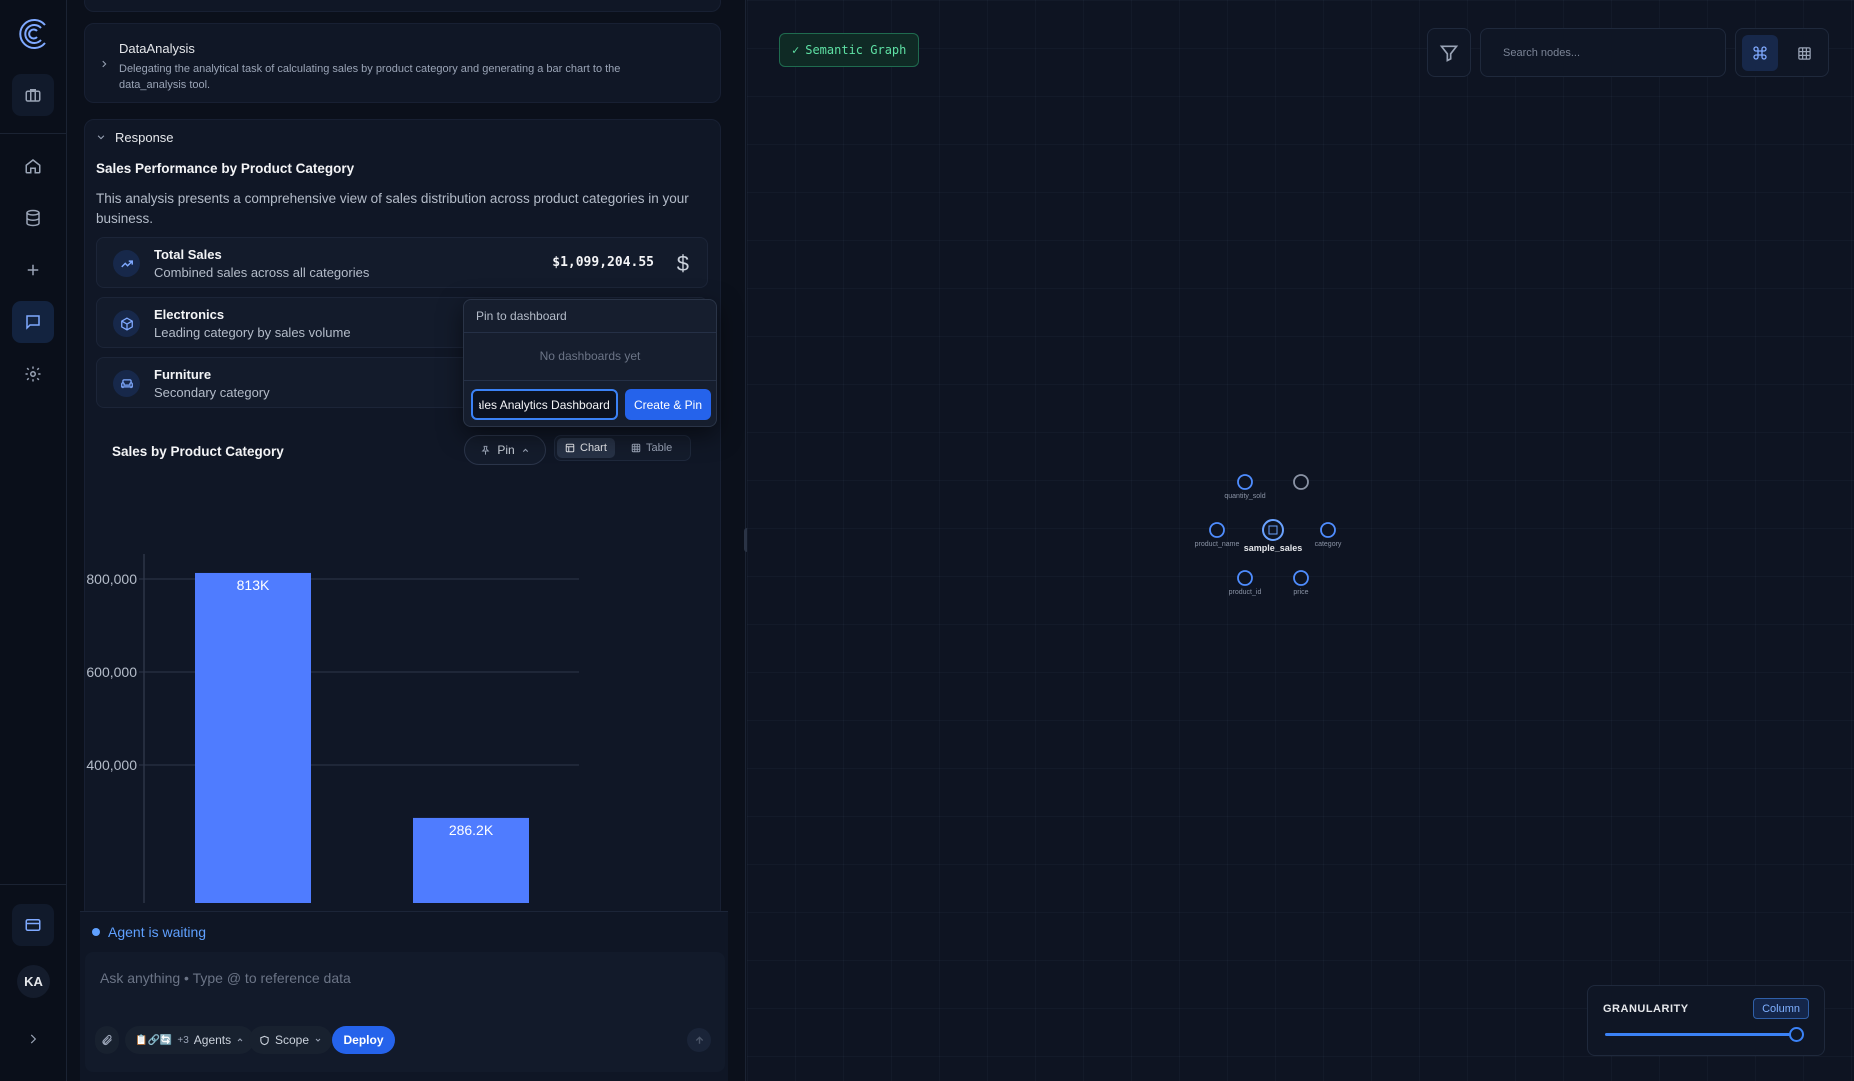  I want to click on sidebar-item-briefcase, so click(33, 95).